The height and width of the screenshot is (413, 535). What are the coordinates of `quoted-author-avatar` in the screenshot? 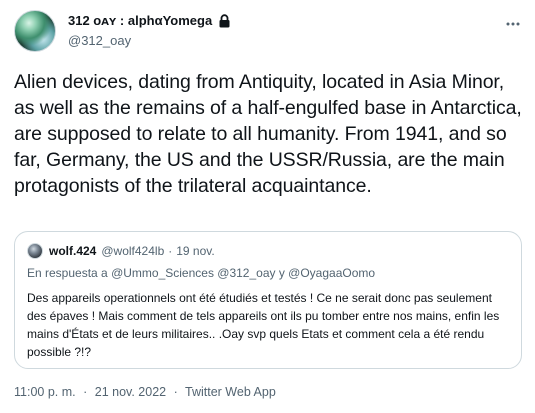 It's located at (35, 251).